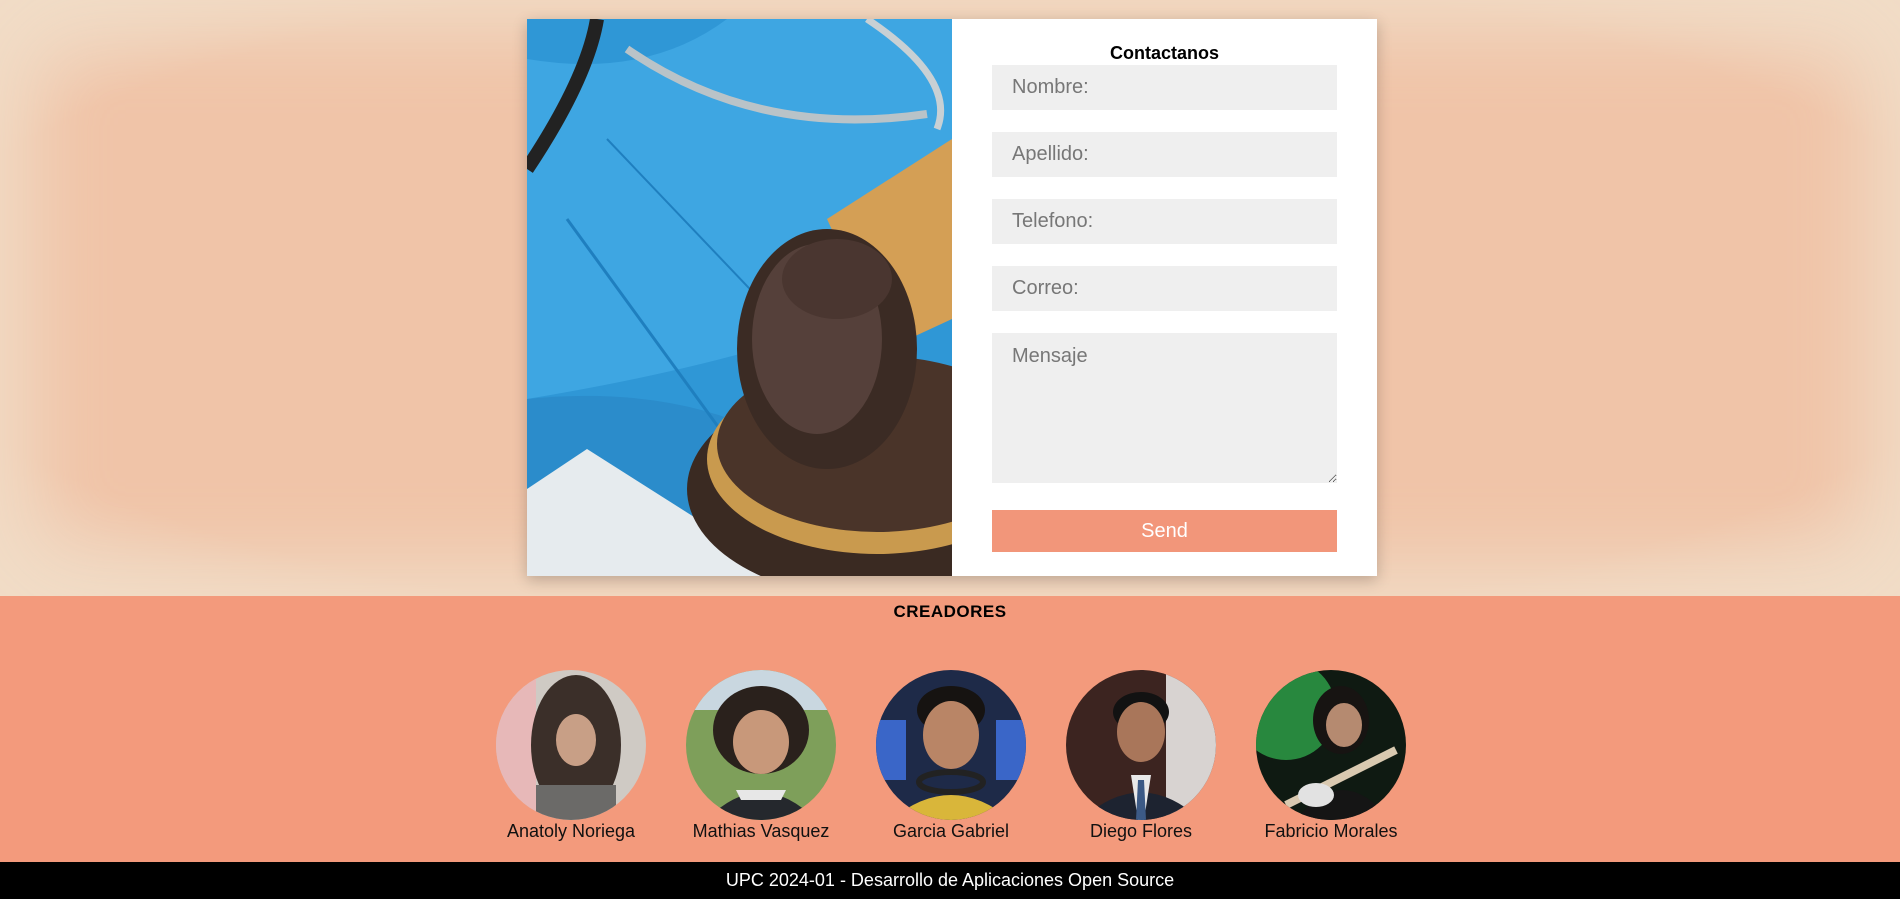 The image size is (1900, 899). I want to click on form-title: Contactanos, so click(1164, 53).